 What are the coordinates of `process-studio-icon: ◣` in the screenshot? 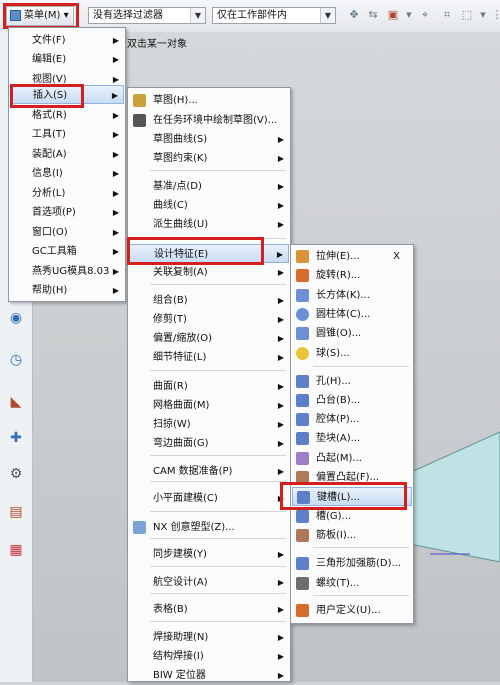 It's located at (16, 402).